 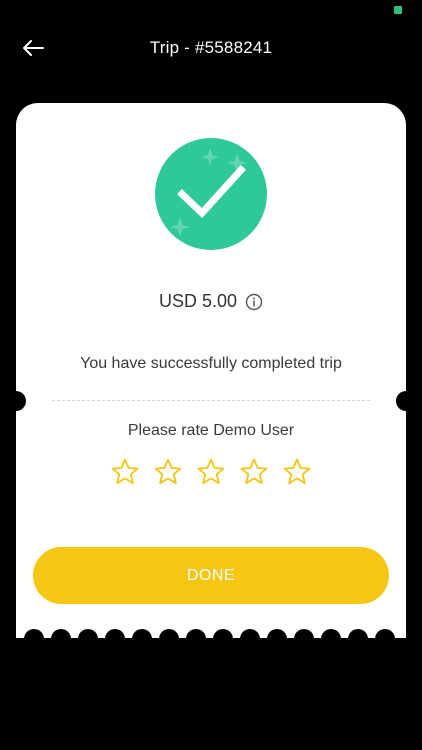 I want to click on completion-message: You have successfully completed trip, so click(x=211, y=363).